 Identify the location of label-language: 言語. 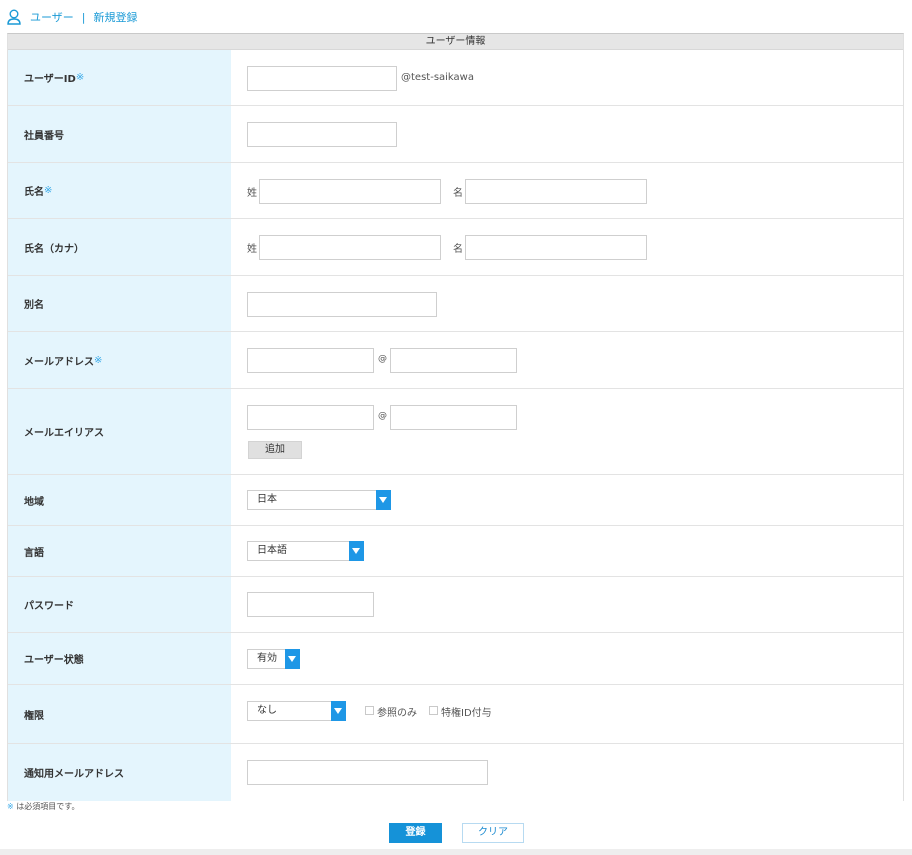
(119, 551).